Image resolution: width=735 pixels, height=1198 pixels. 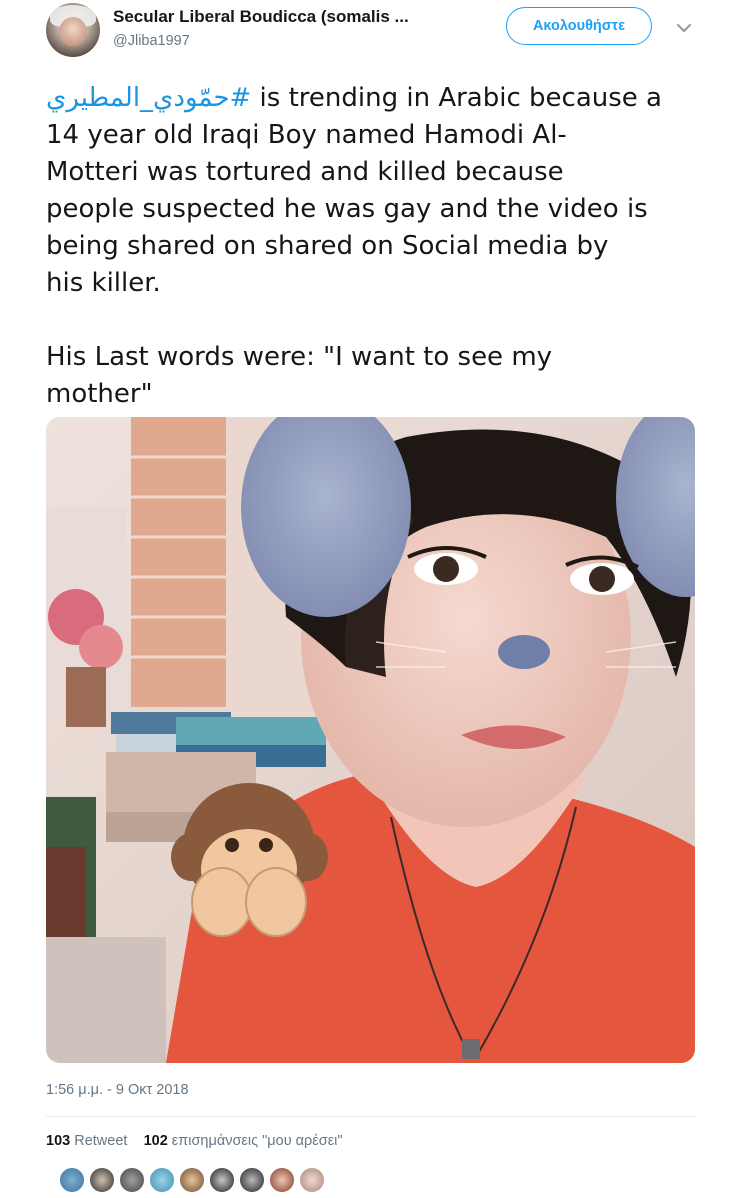 What do you see at coordinates (155, 1141) in the screenshot?
I see `like-count: 102` at bounding box center [155, 1141].